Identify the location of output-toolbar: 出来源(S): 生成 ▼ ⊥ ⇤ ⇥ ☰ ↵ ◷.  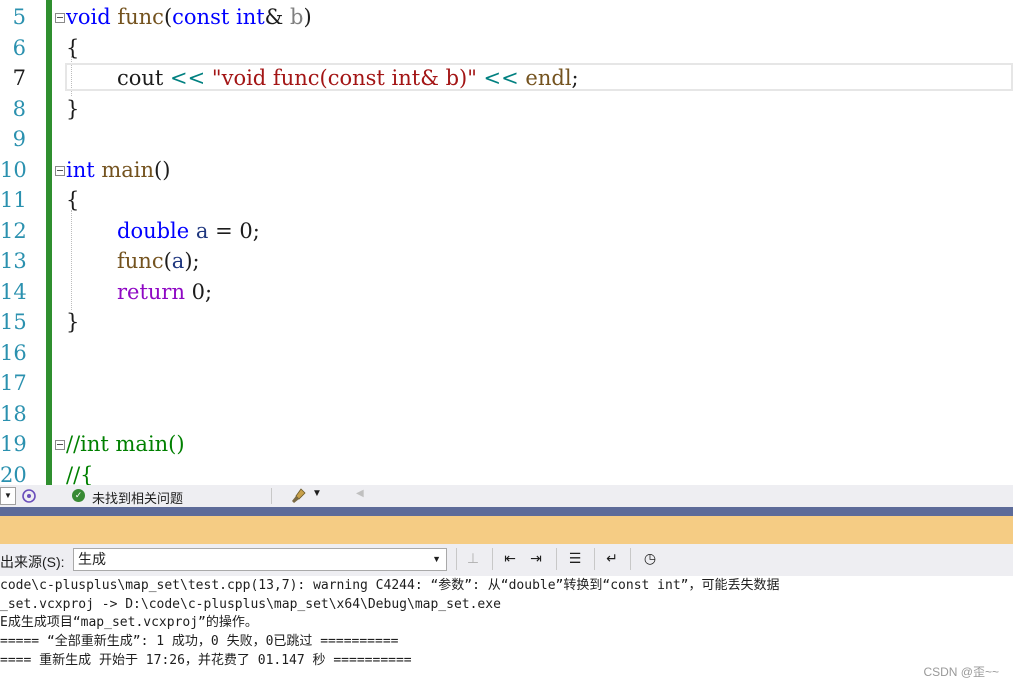
(506, 560).